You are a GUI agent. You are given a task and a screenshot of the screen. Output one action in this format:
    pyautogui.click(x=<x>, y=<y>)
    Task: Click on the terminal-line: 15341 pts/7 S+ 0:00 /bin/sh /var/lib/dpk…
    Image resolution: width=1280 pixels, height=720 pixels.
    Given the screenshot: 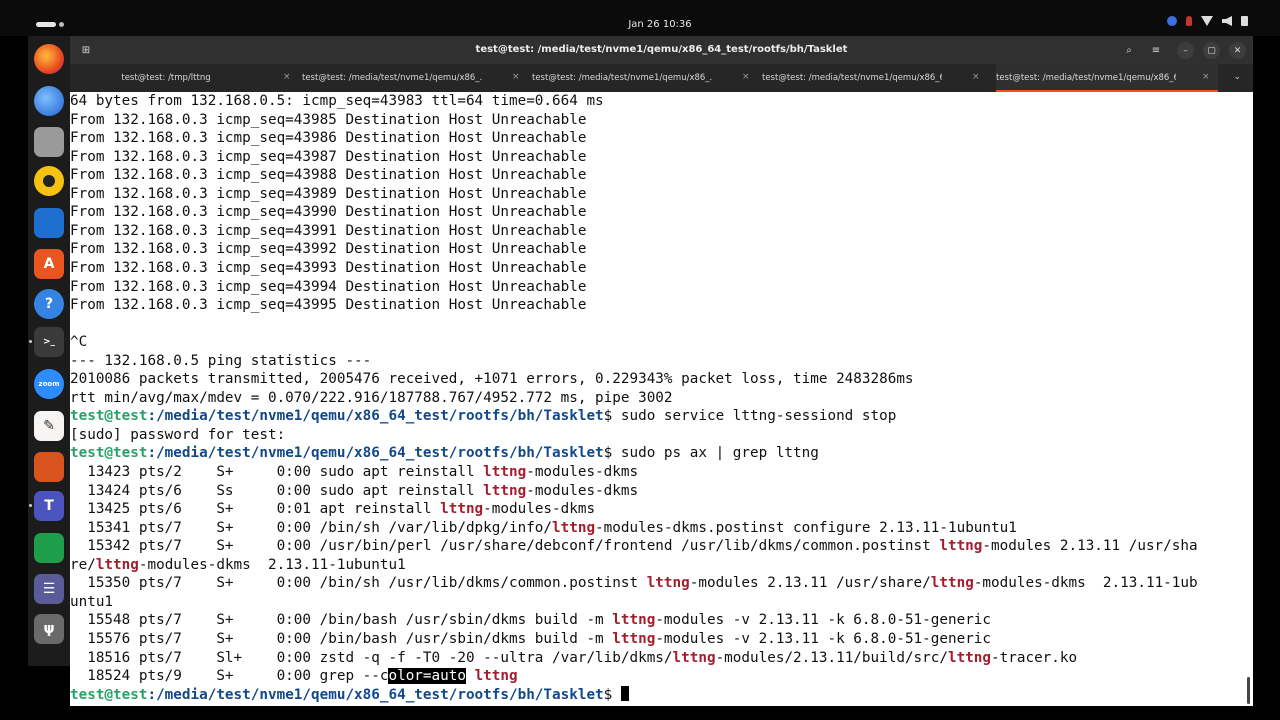 What is the action you would take?
    pyautogui.click(x=543, y=528)
    